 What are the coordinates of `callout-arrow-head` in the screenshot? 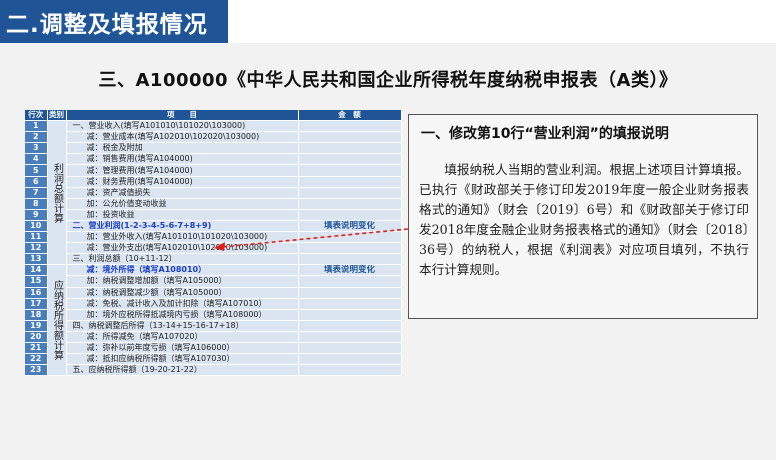 It's located at (219, 246).